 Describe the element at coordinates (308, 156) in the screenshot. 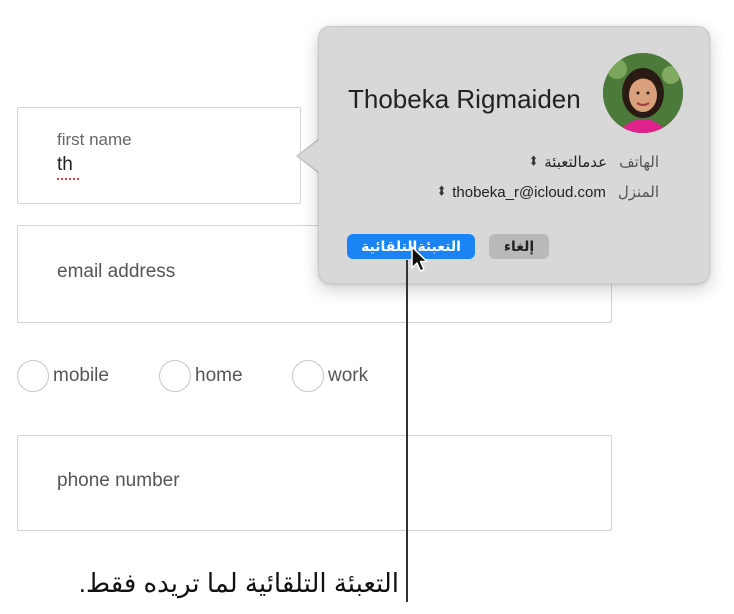

I see `popover-arrow` at that location.